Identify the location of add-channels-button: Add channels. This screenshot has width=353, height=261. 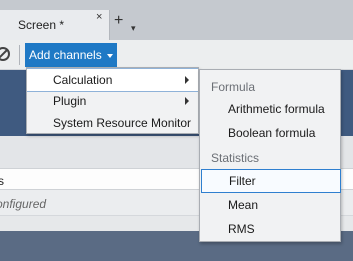
(71, 55).